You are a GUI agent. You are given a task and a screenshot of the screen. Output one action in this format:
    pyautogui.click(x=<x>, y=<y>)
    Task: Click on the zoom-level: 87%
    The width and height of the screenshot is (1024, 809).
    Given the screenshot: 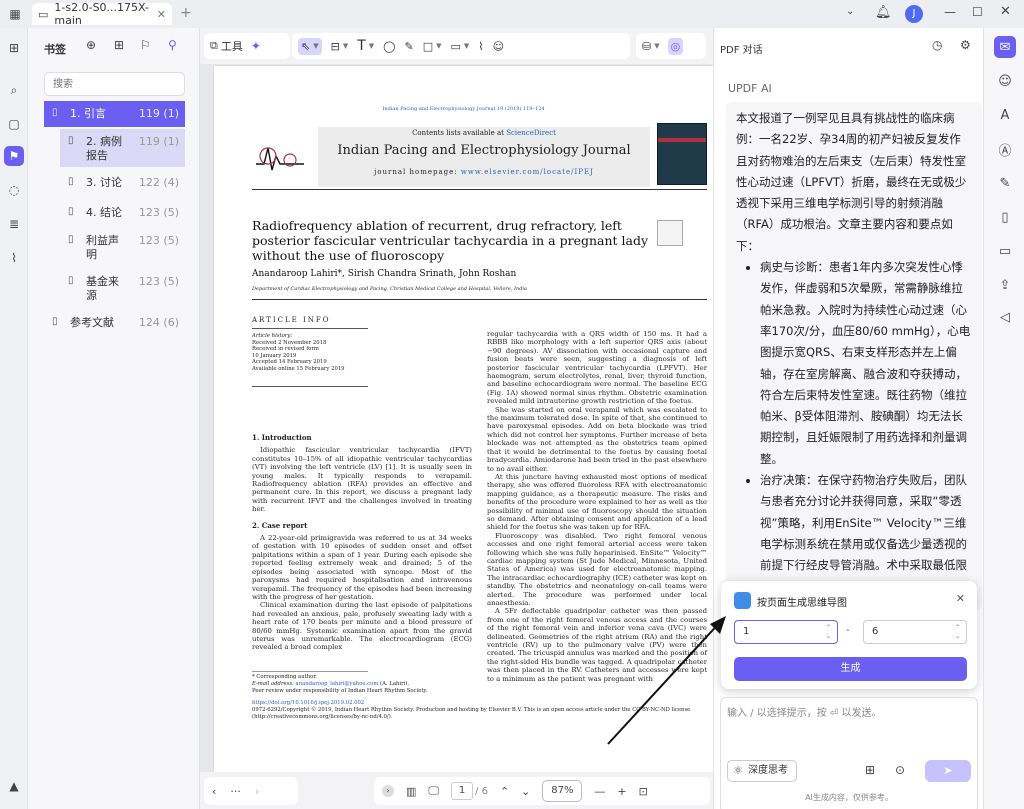 What is the action you would take?
    pyautogui.click(x=562, y=791)
    